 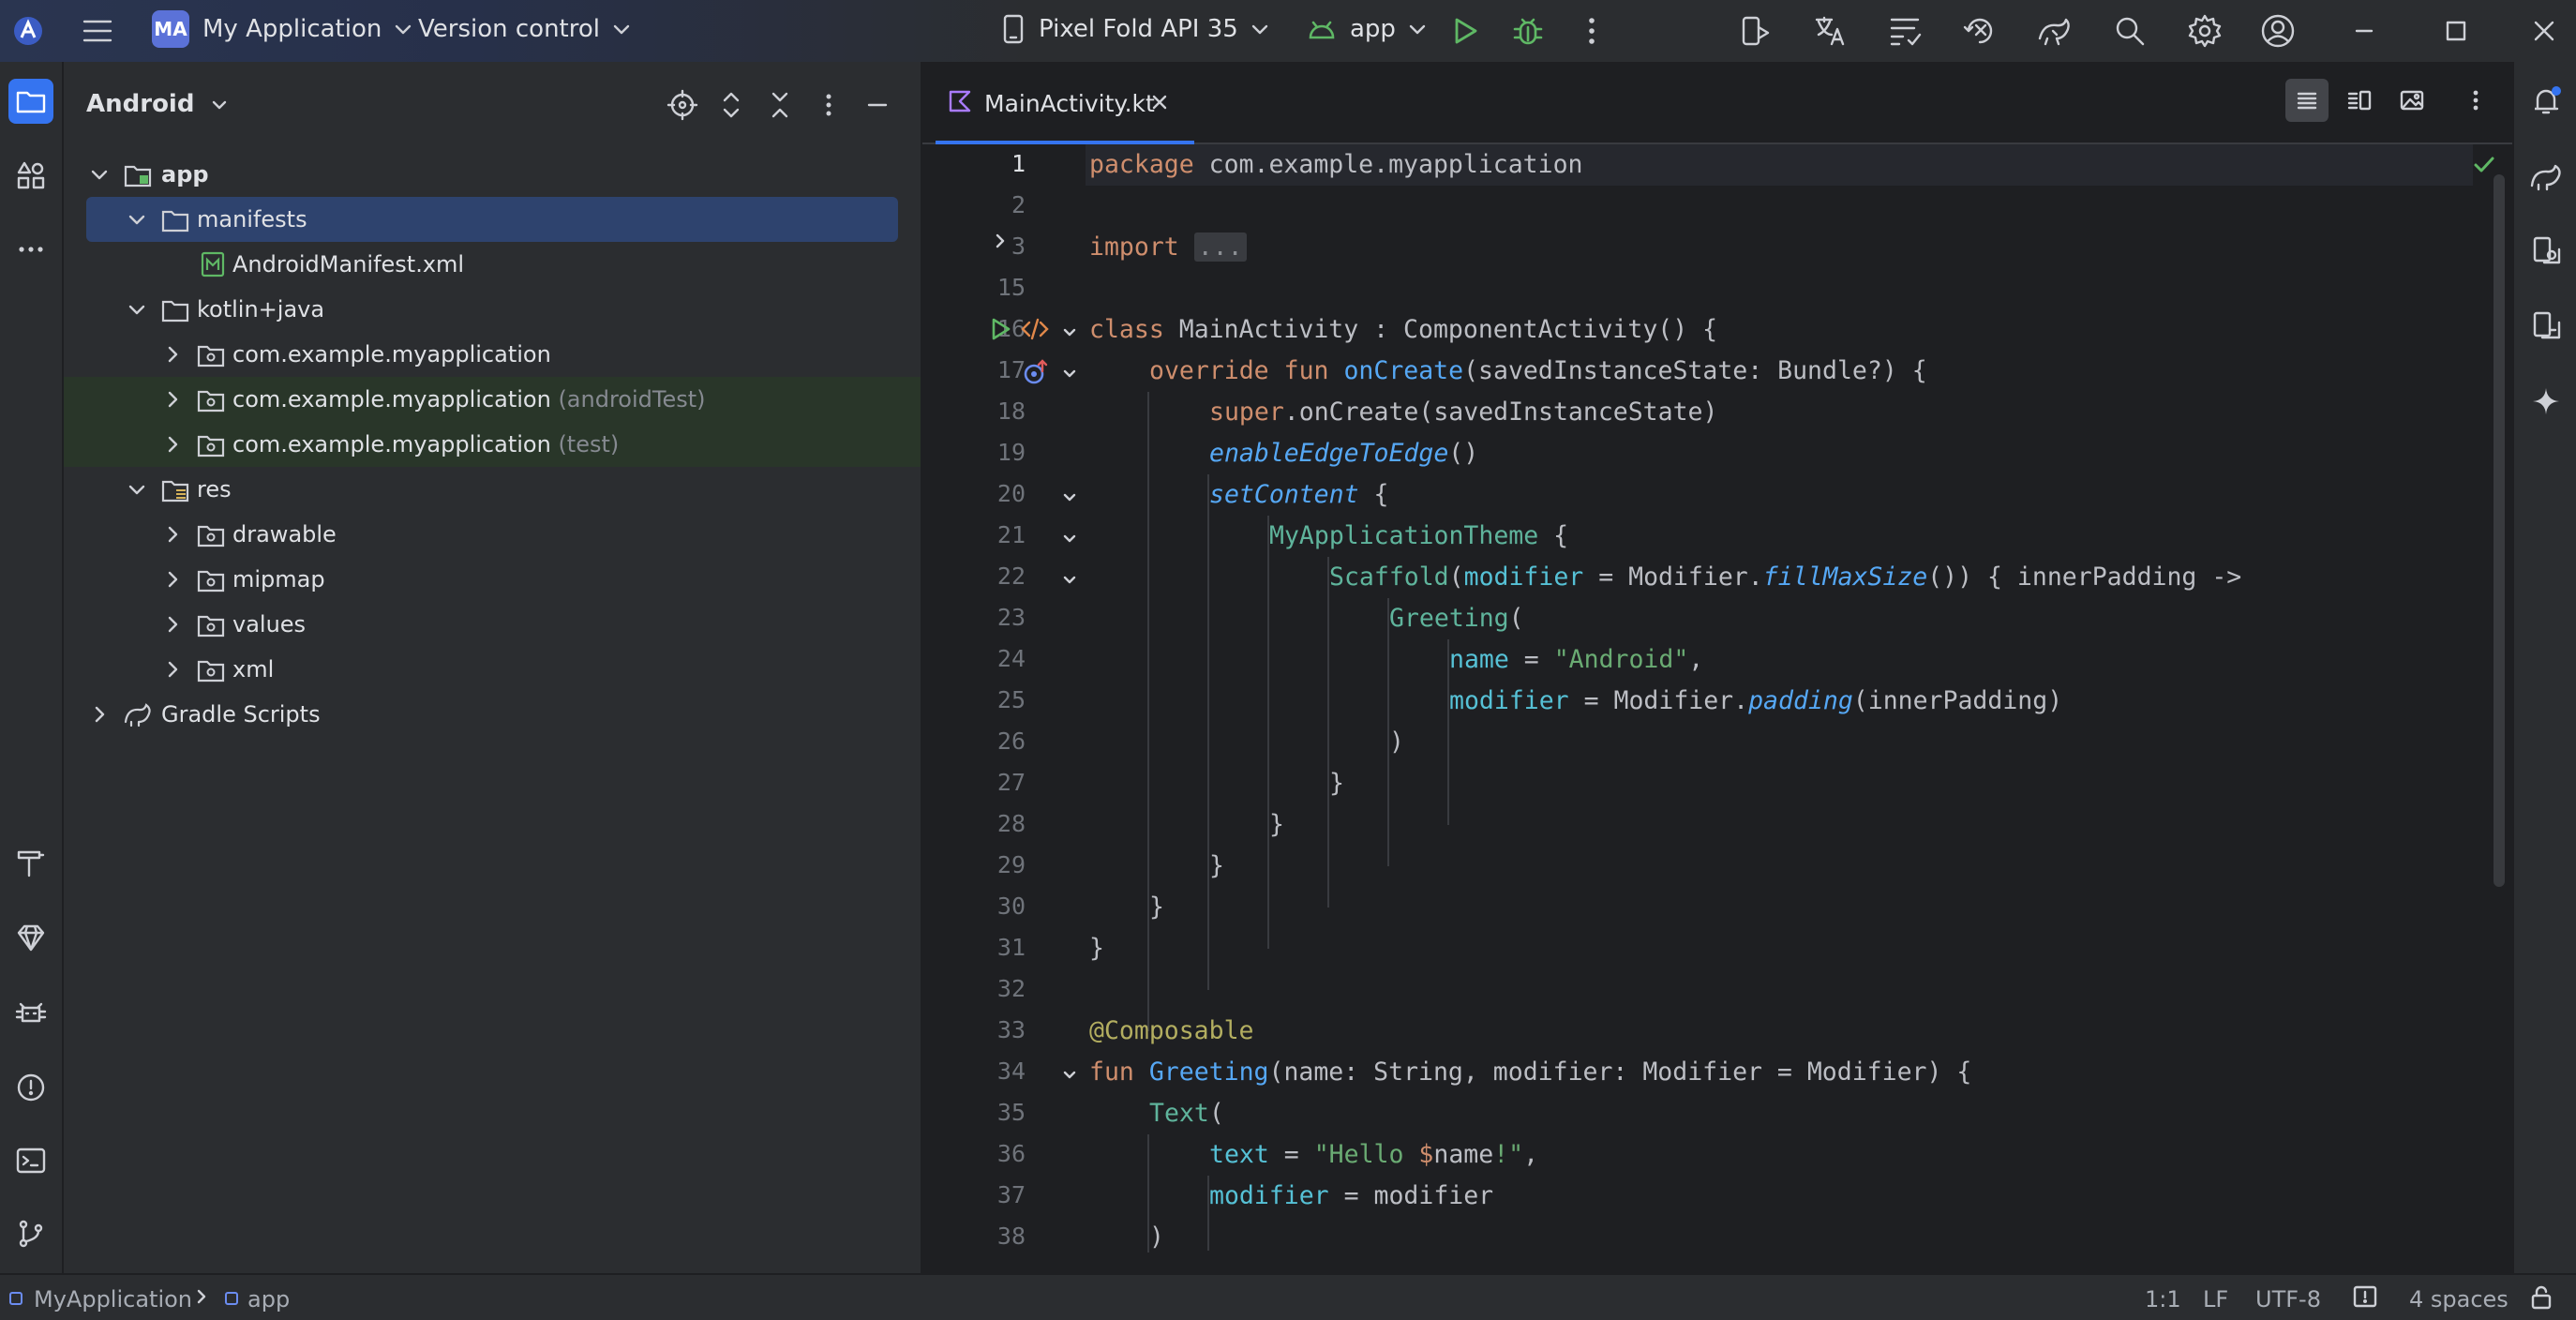 I want to click on search-icon, so click(x=2130, y=31).